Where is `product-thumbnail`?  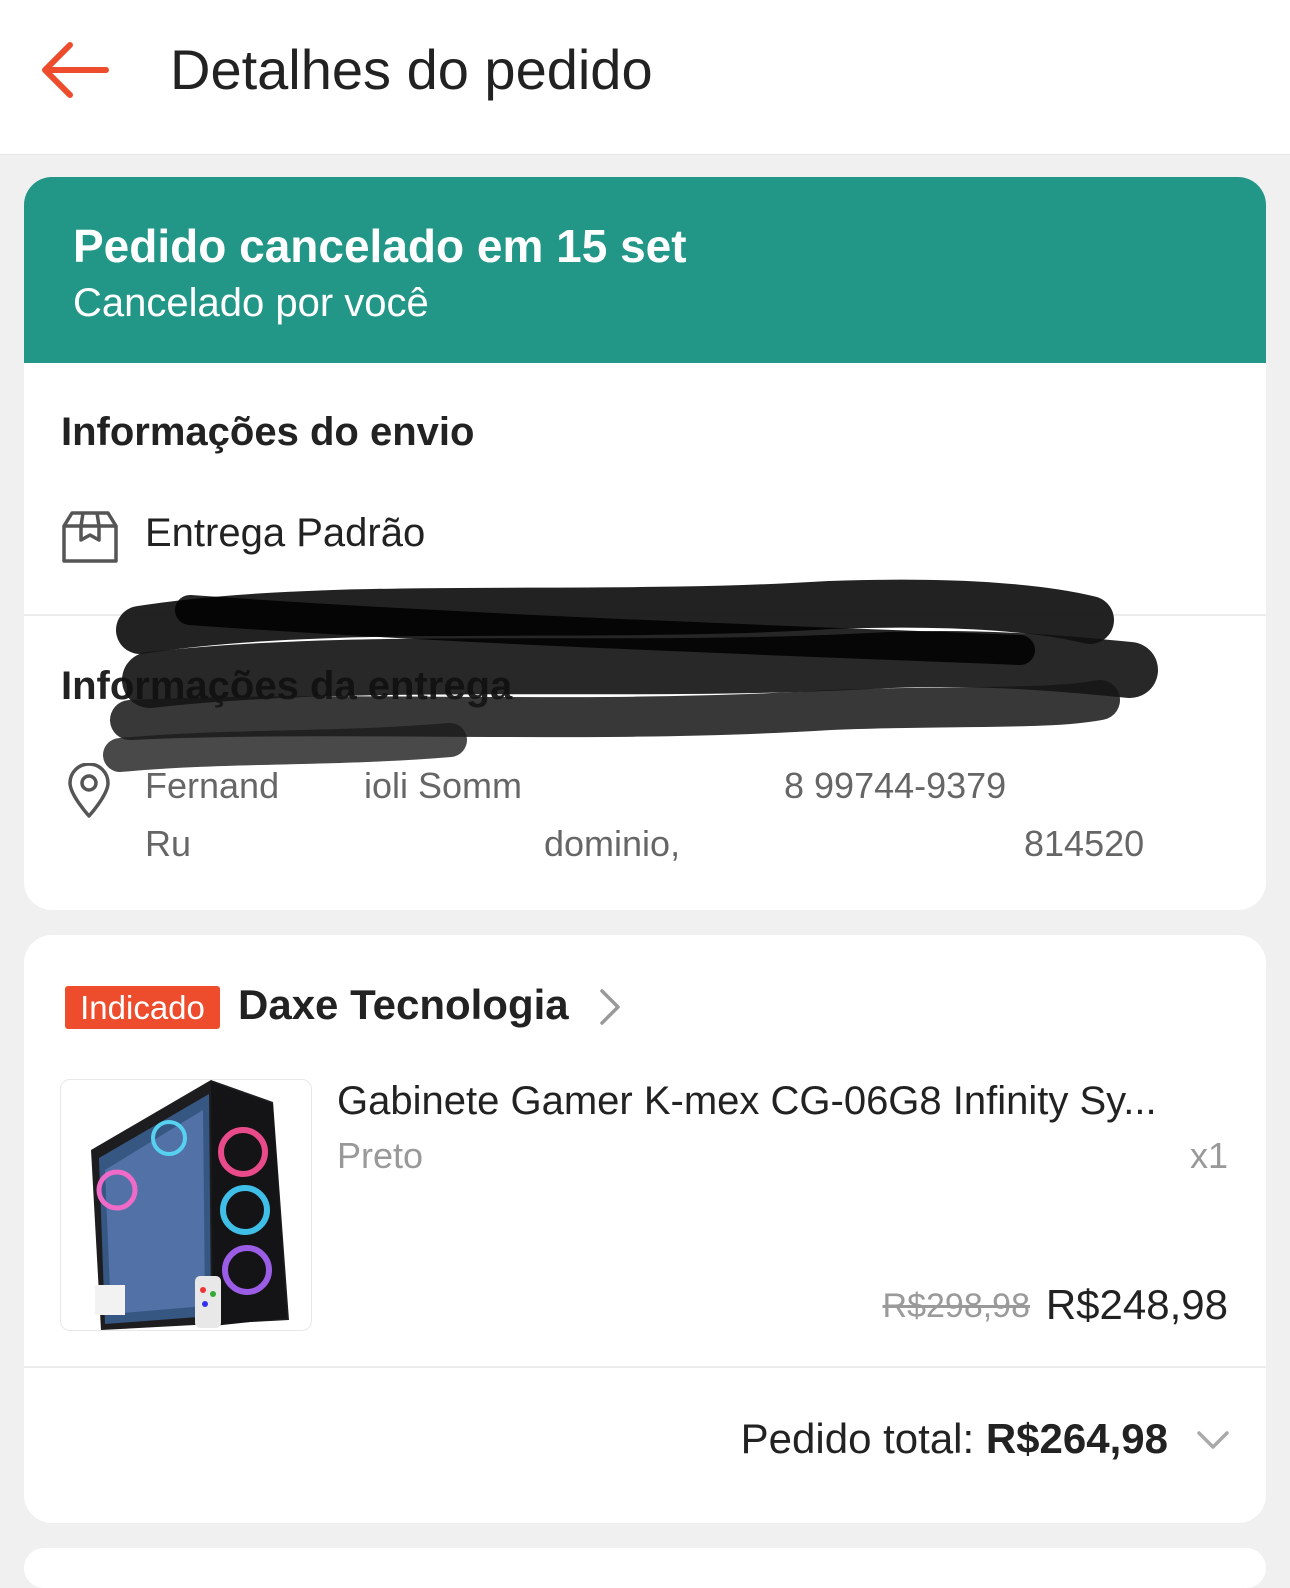 product-thumbnail is located at coordinates (186, 1205).